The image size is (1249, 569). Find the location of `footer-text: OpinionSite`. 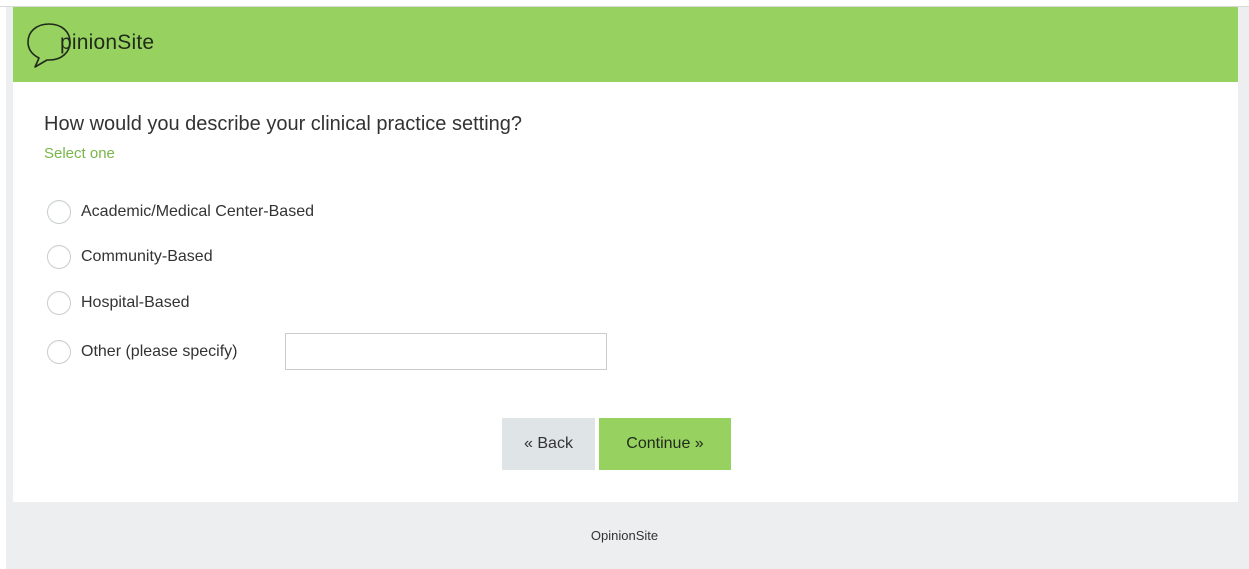

footer-text: OpinionSite is located at coordinates (624, 535).